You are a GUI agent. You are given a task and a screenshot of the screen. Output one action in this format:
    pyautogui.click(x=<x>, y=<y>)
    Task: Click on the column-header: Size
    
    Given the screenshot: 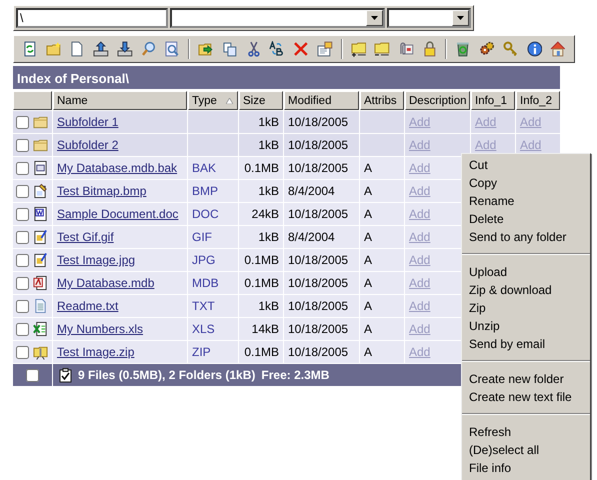 What is the action you would take?
    pyautogui.click(x=261, y=100)
    